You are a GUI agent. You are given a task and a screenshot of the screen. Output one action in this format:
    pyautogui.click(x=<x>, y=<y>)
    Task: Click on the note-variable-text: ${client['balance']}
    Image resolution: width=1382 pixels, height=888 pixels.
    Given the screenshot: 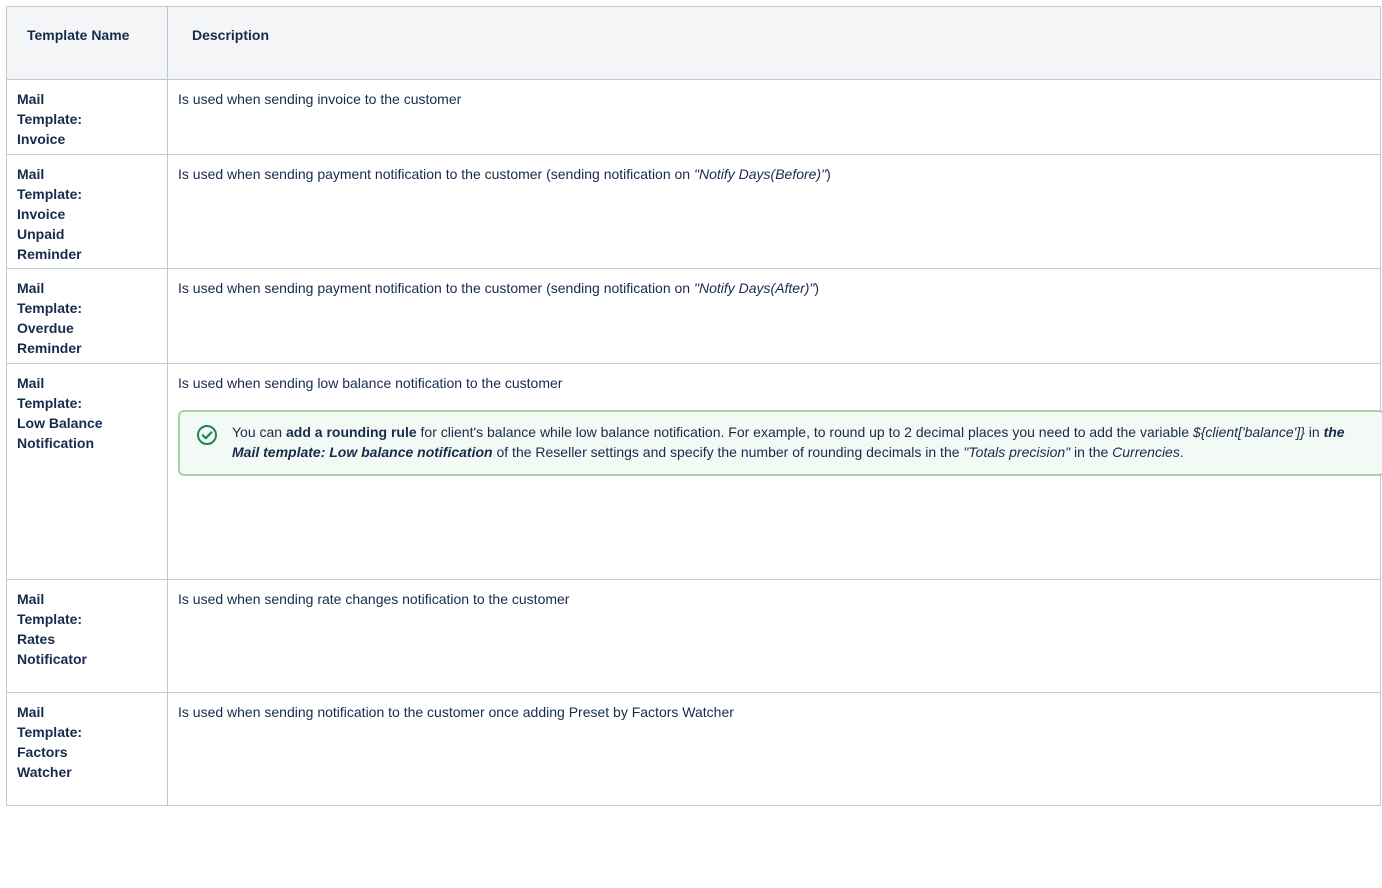 What is the action you would take?
    pyautogui.click(x=1248, y=432)
    